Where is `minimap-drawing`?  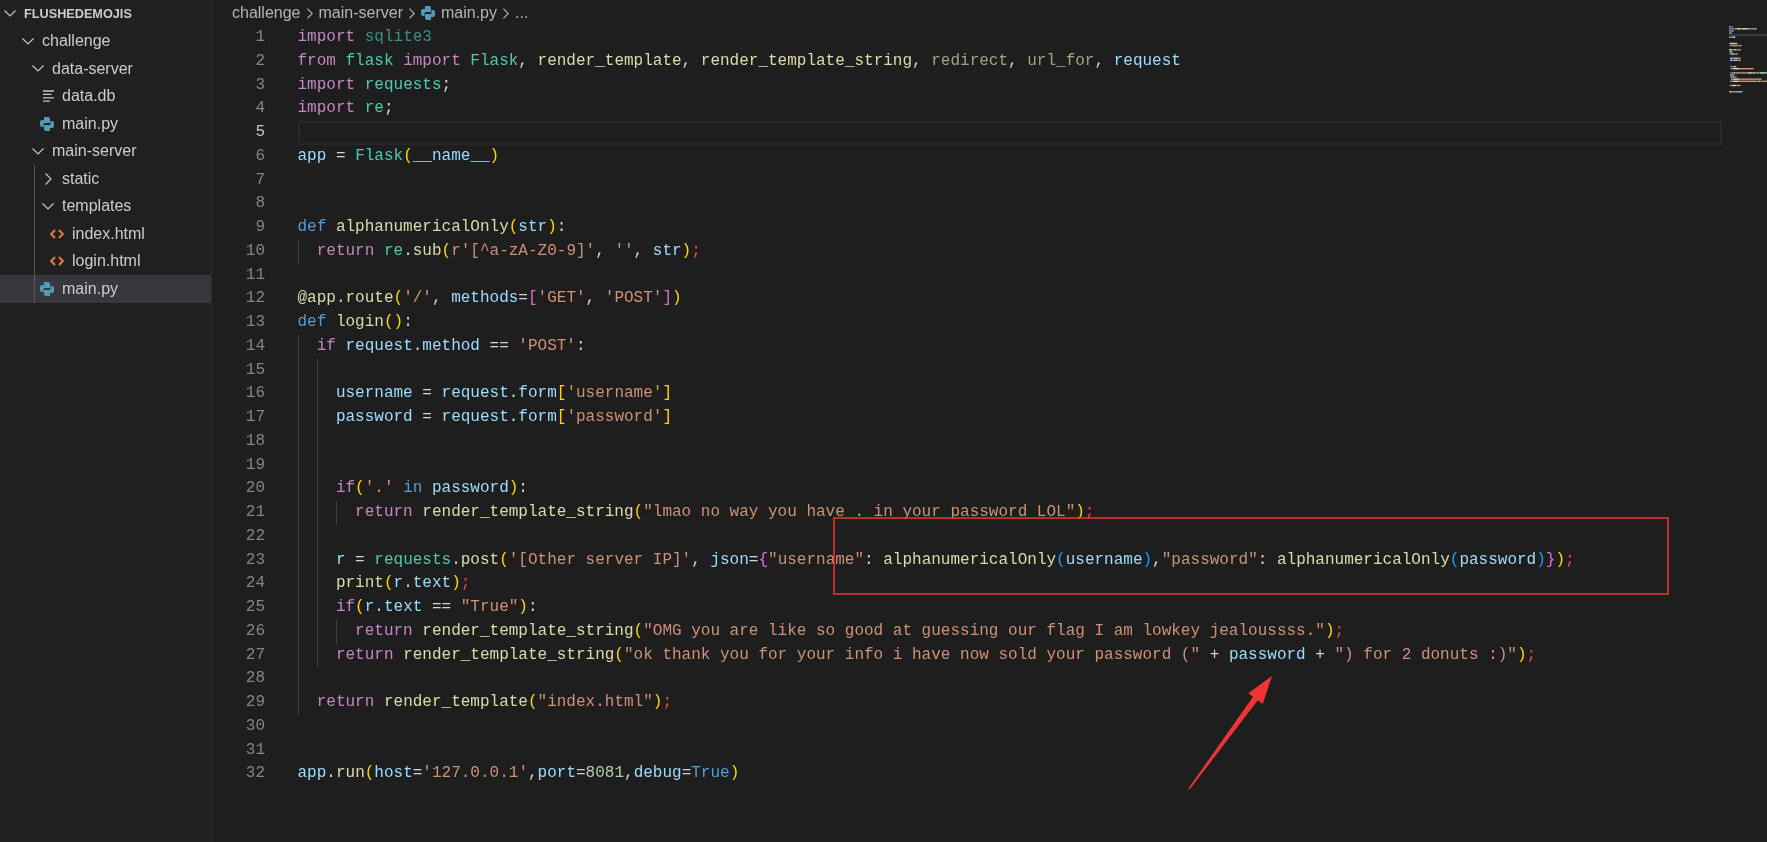
minimap-drawing is located at coordinates (1748, 60).